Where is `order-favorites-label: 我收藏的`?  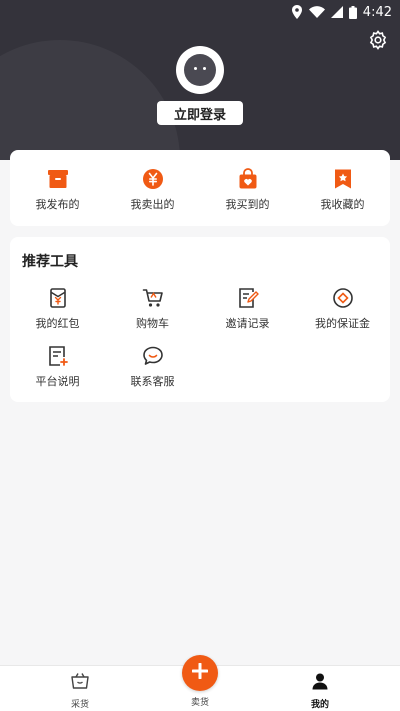 order-favorites-label: 我收藏的 is located at coordinates (342, 204).